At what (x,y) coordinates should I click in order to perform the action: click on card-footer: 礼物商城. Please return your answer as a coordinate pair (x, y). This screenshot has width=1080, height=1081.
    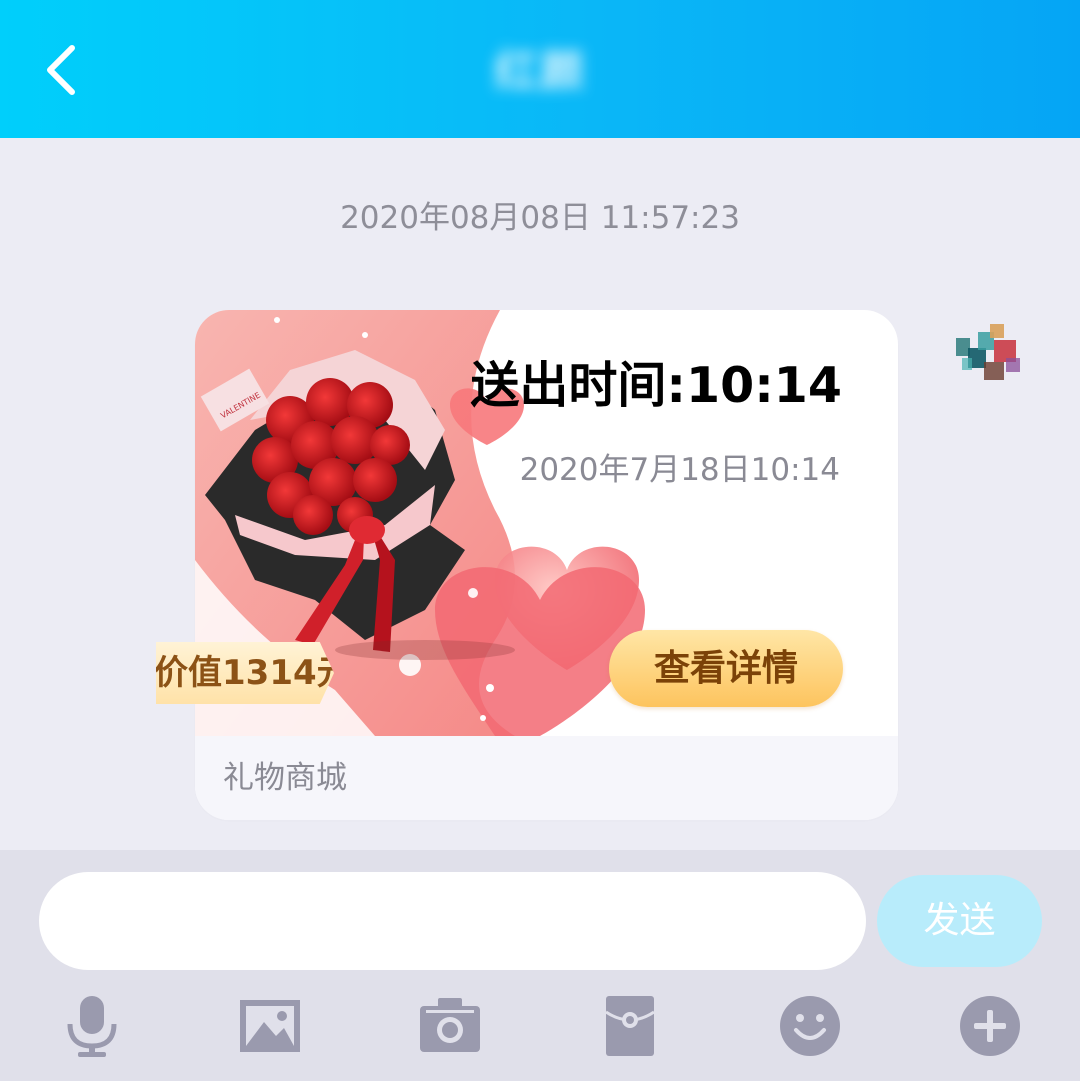
    Looking at the image, I should click on (546, 778).